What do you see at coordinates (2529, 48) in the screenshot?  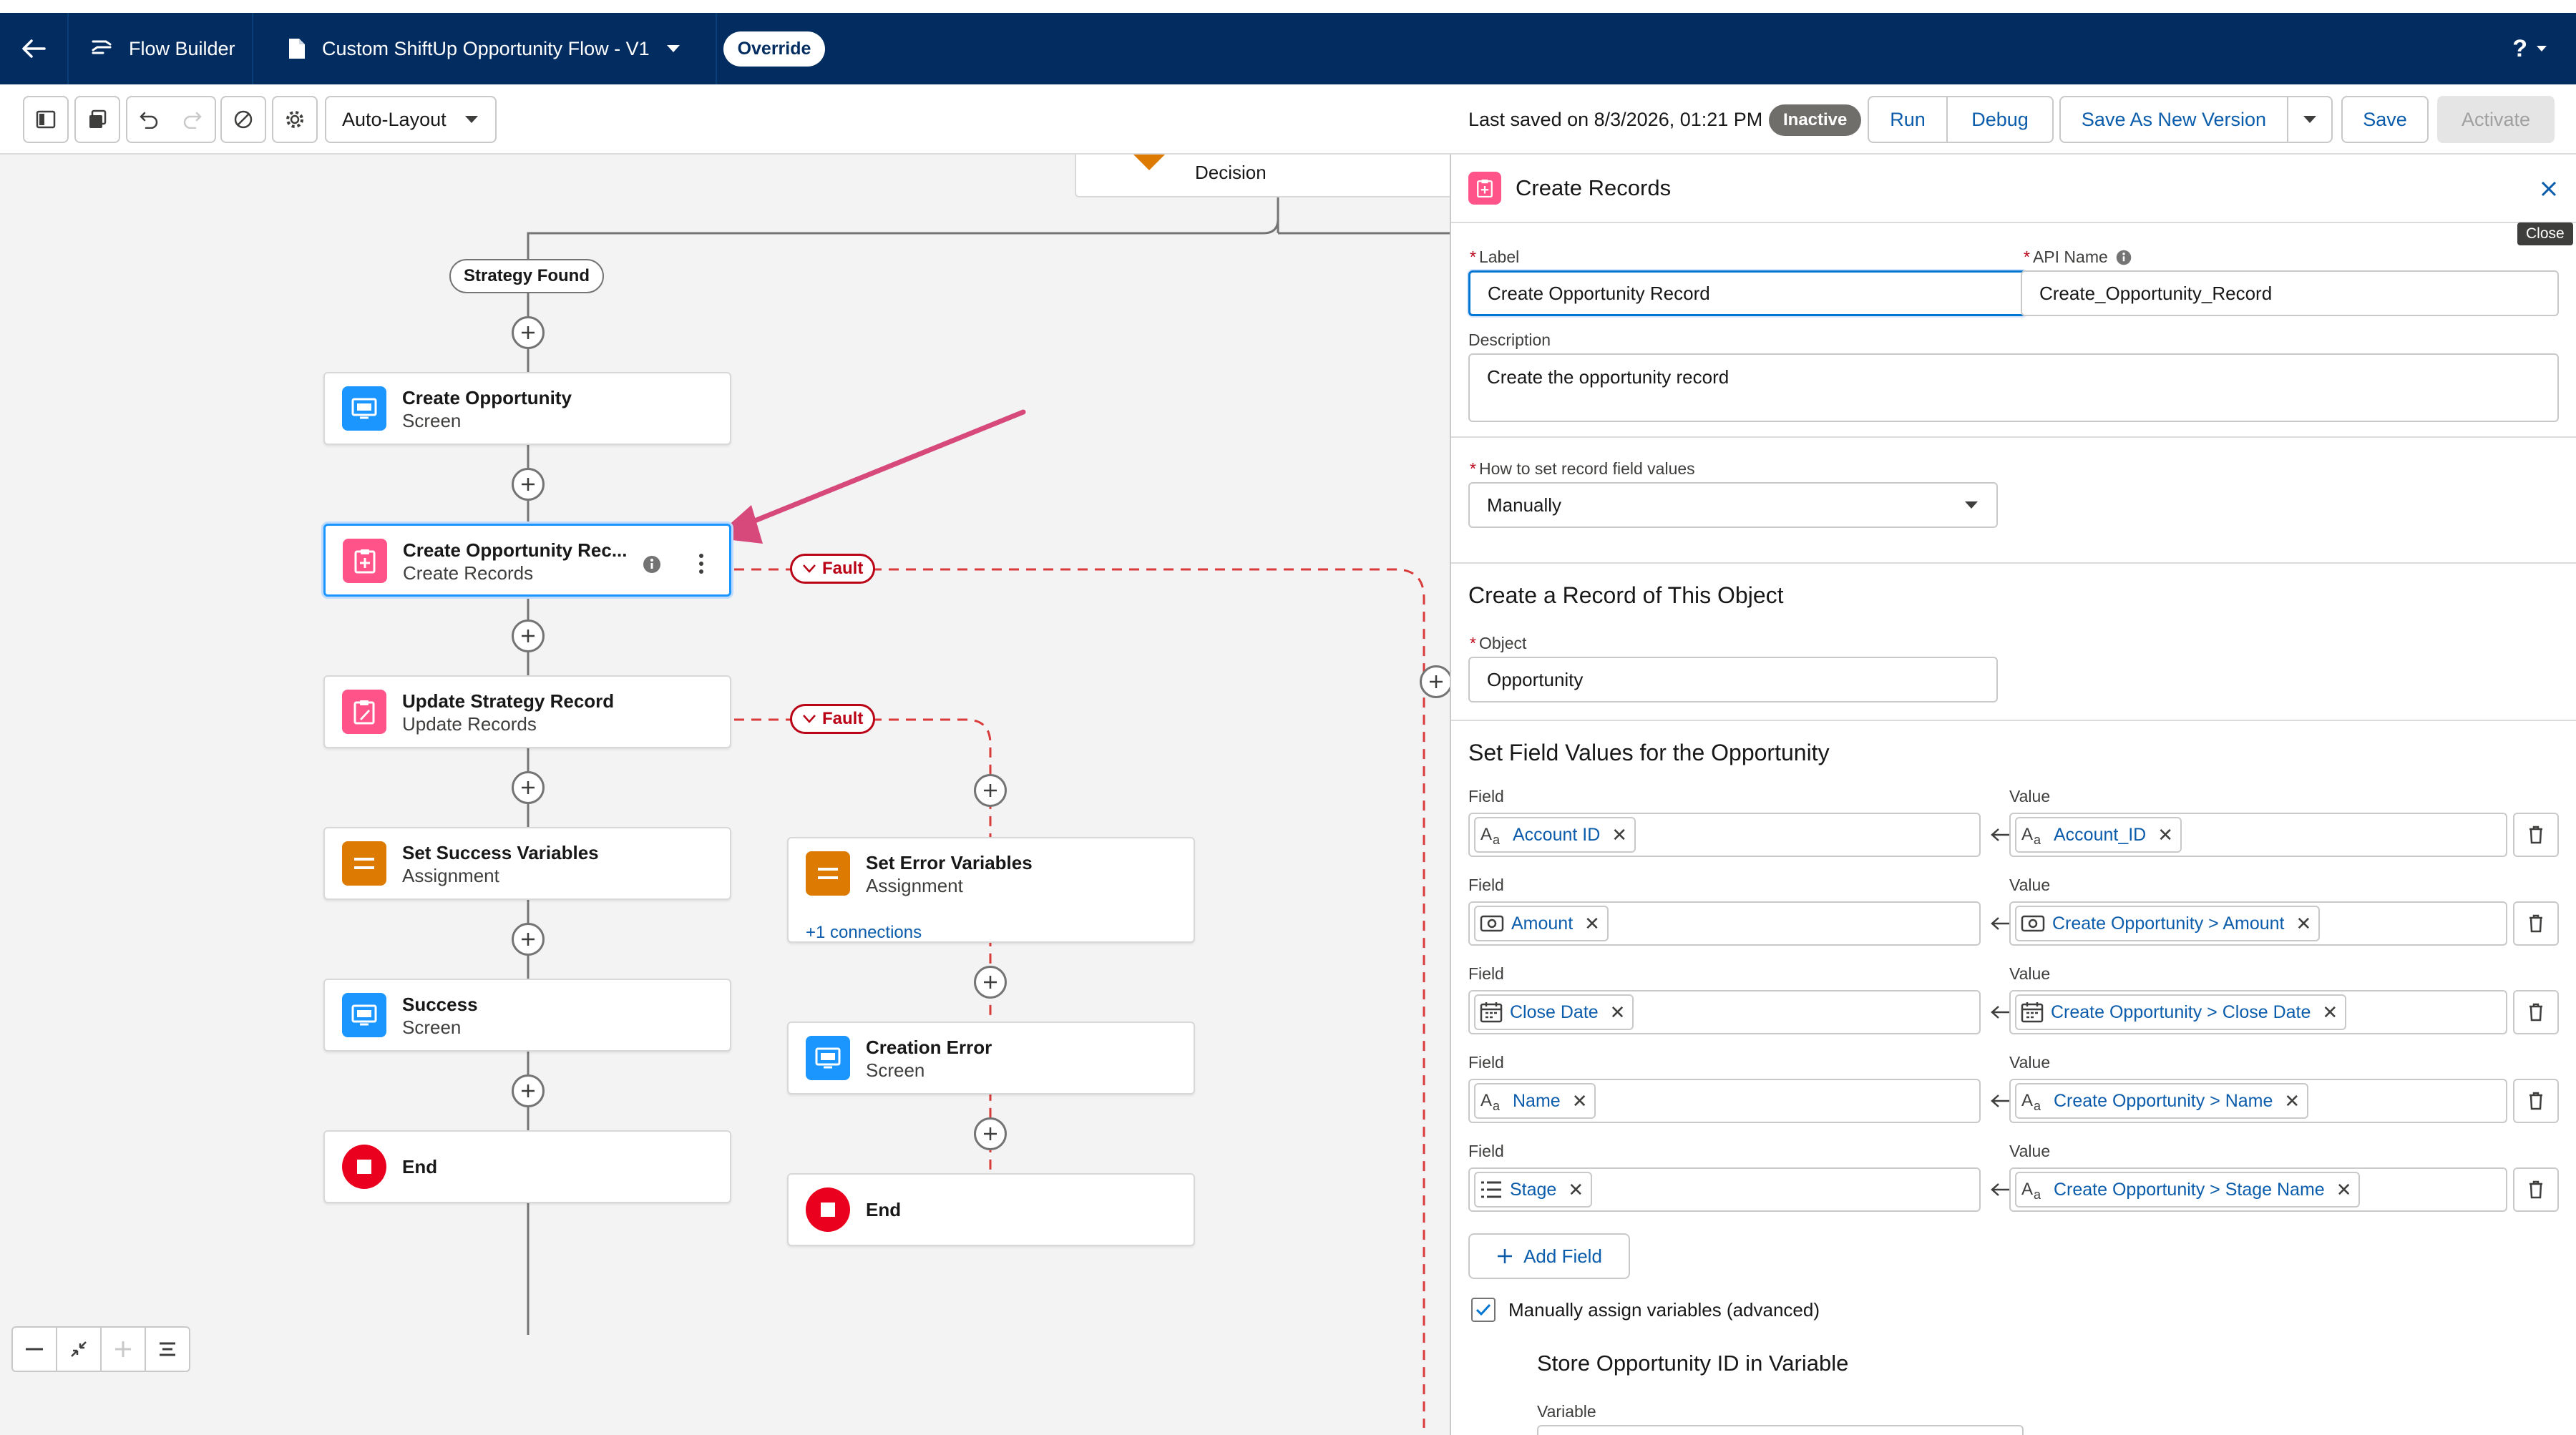 I see `help-menu: ?` at bounding box center [2529, 48].